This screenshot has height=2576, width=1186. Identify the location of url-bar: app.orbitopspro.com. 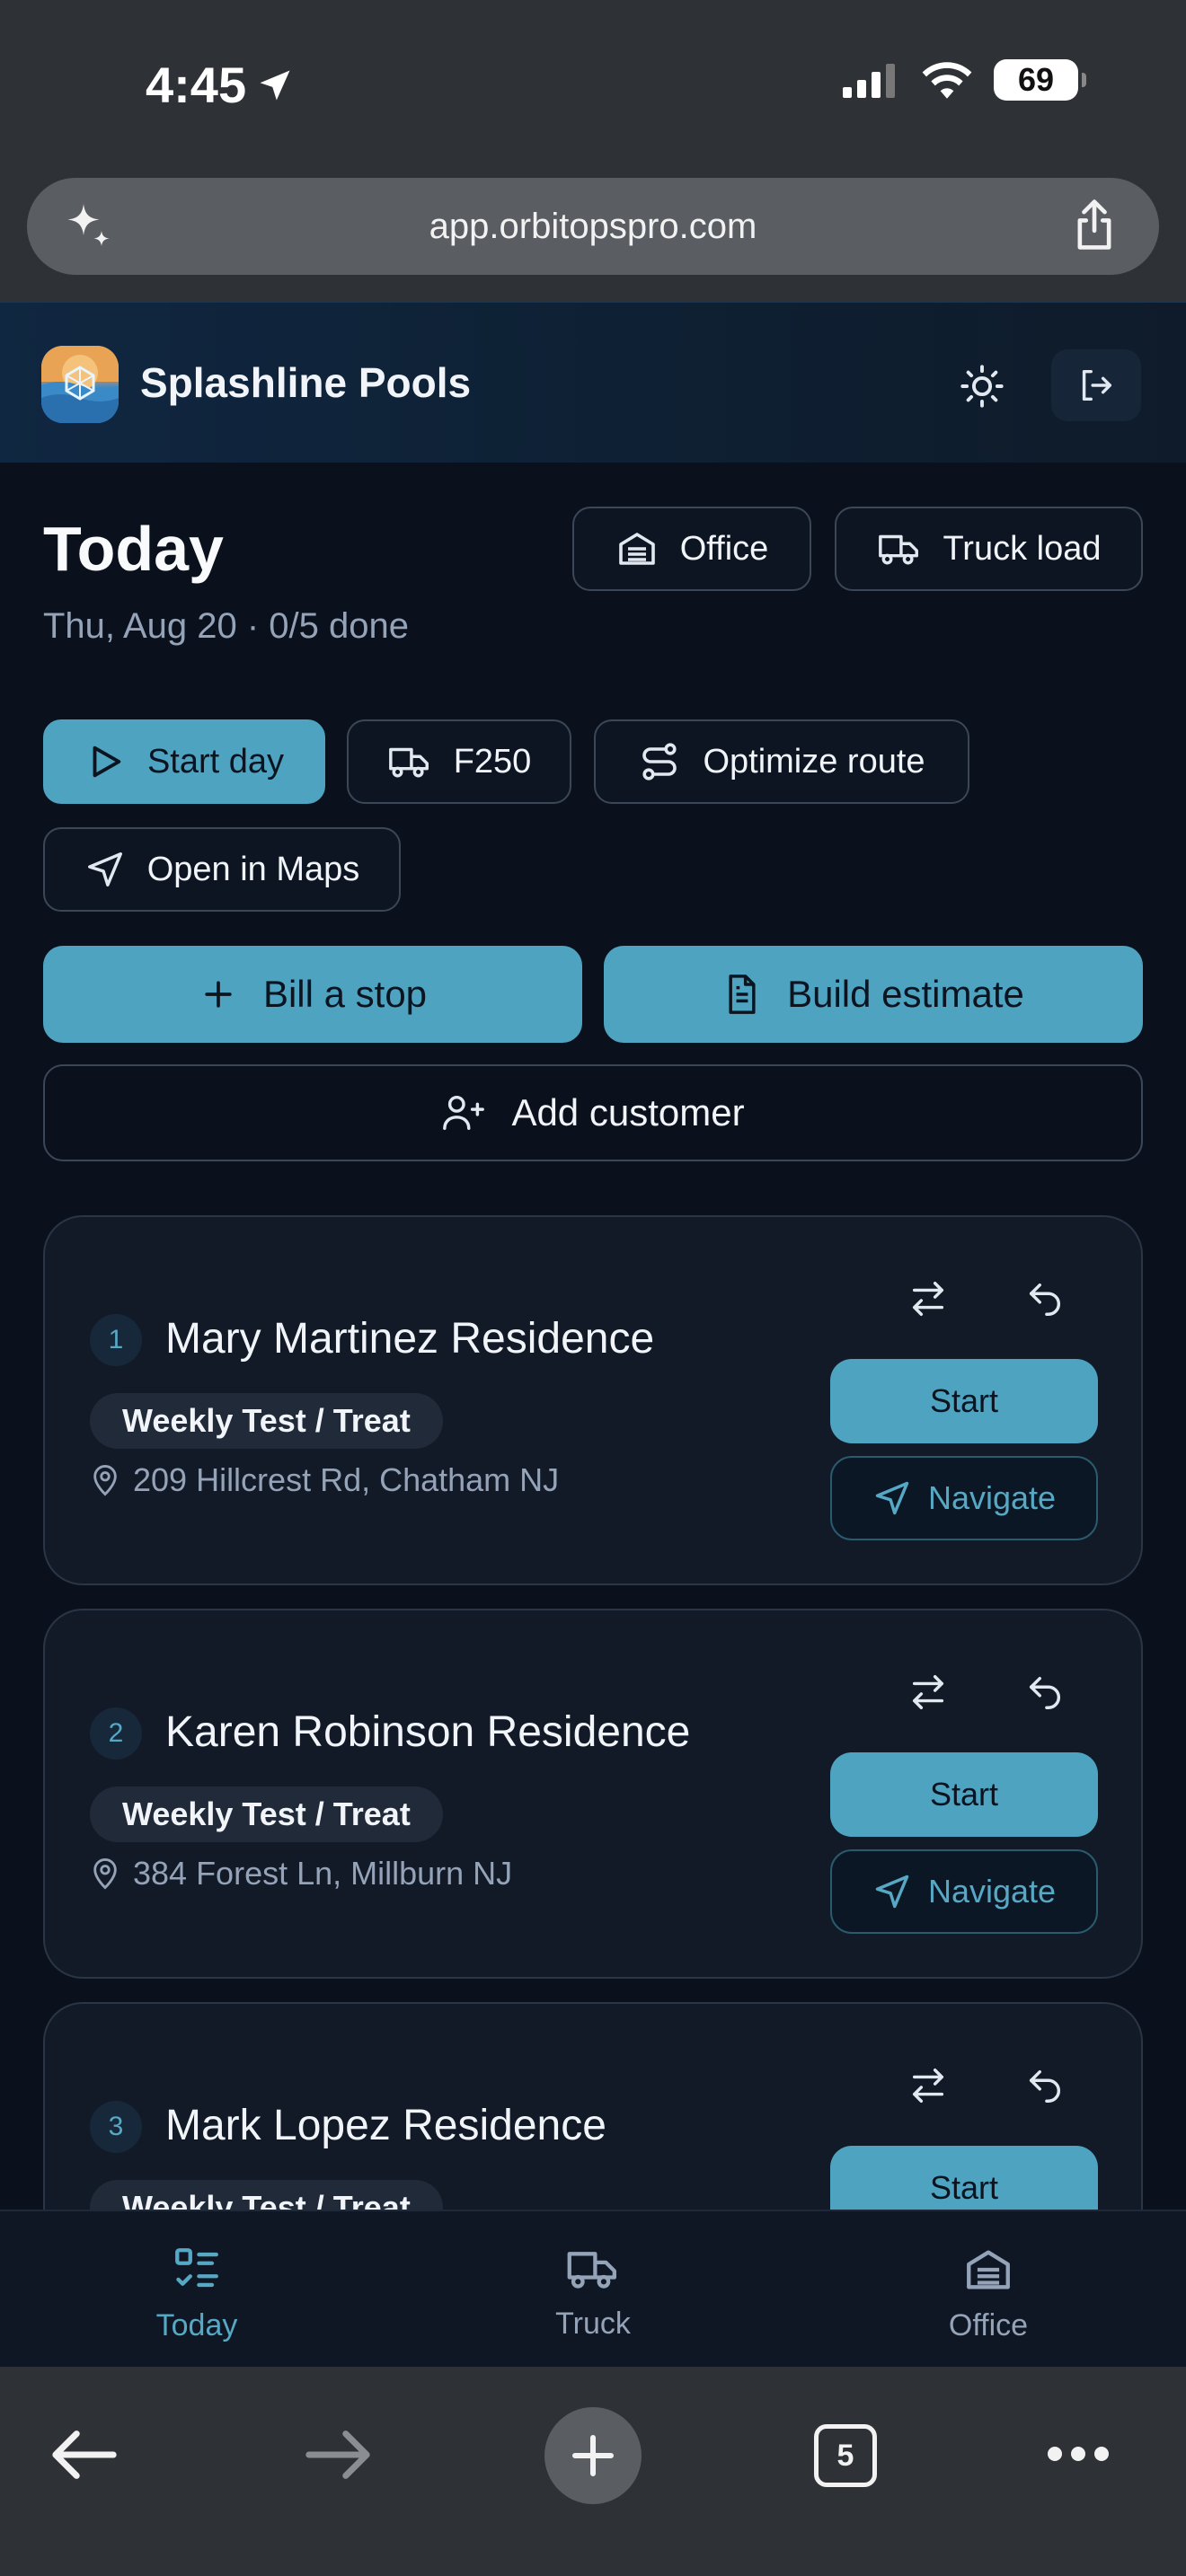
(593, 226).